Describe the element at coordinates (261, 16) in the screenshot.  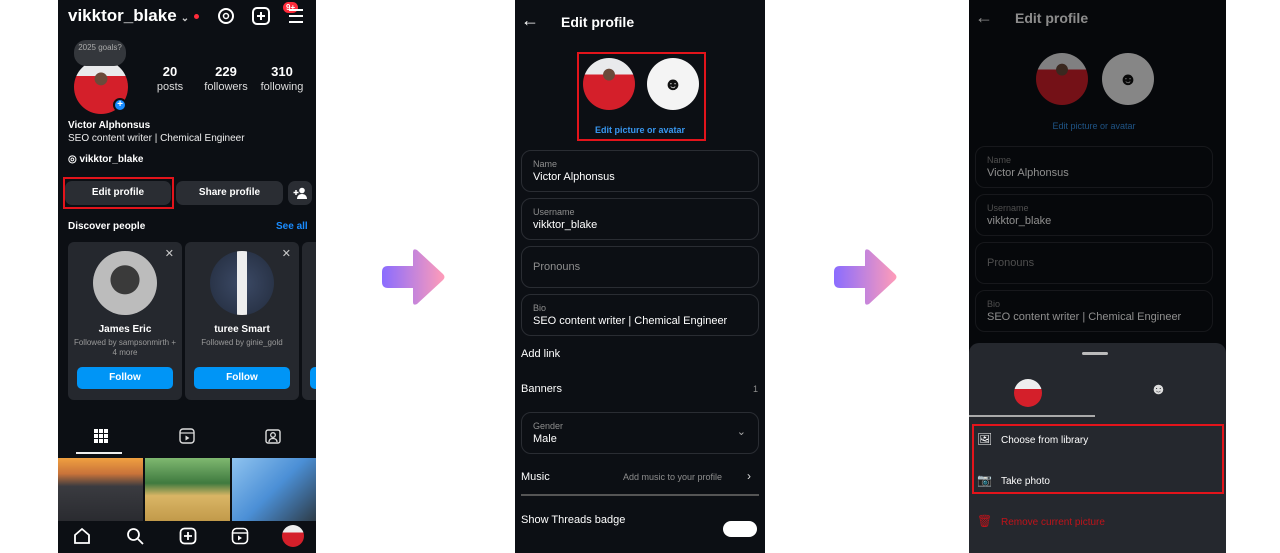
I see `create-post-icon` at that location.